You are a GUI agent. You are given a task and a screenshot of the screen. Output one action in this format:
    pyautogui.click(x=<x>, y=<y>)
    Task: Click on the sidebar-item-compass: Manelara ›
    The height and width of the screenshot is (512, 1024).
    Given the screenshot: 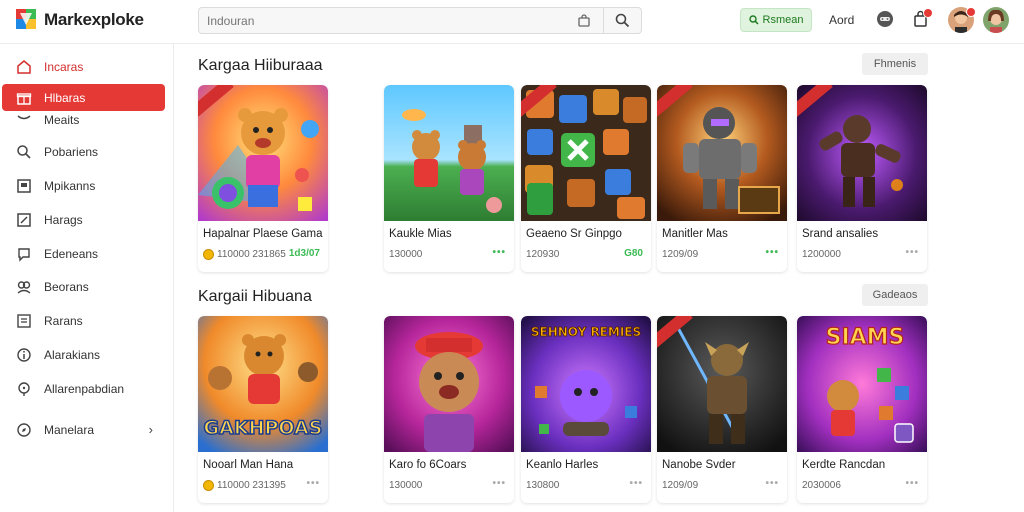 What is the action you would take?
    pyautogui.click(x=83, y=429)
    